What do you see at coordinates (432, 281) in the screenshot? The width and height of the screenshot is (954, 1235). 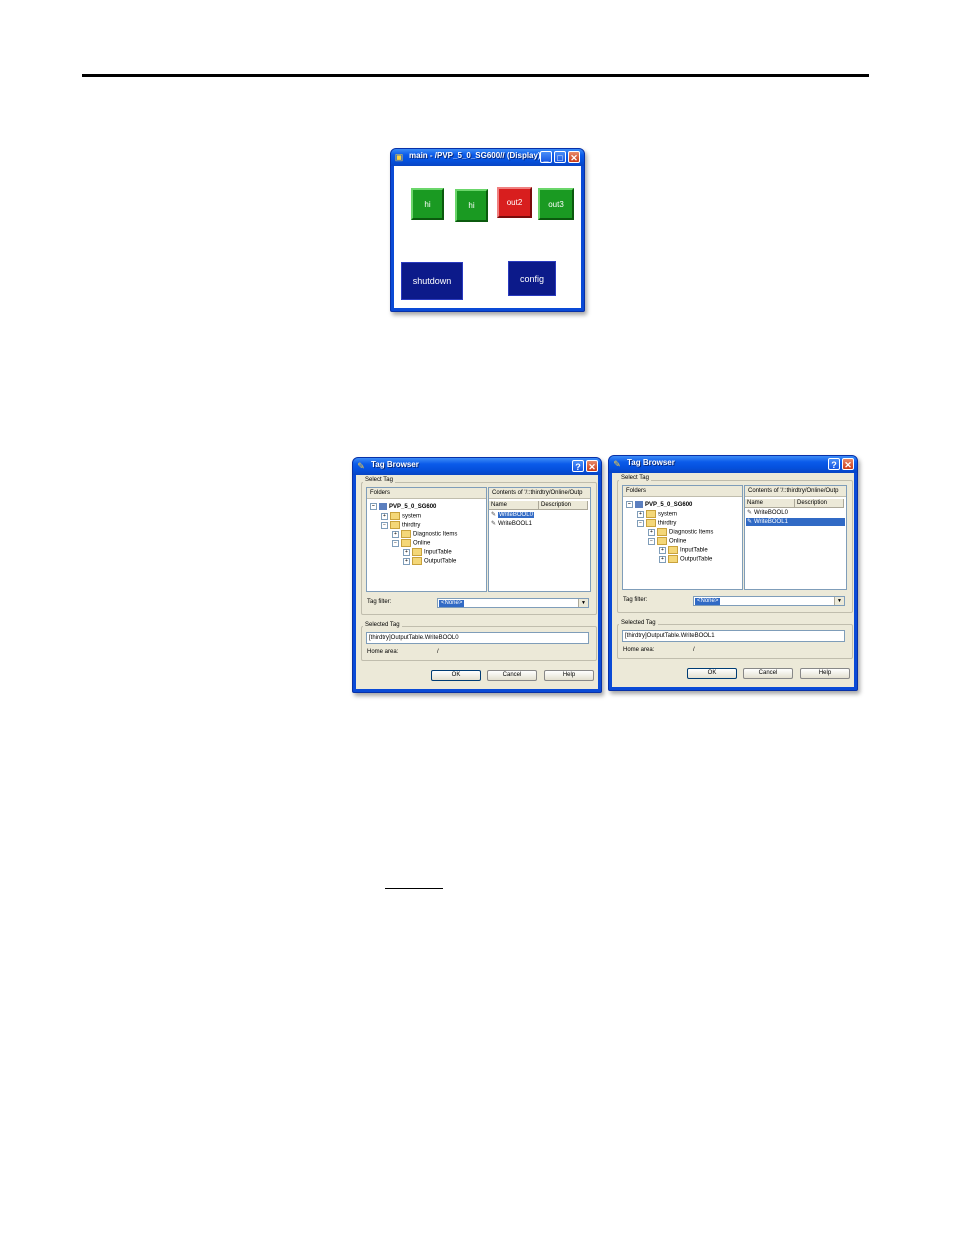 I see `shutdown-button: shutdown` at bounding box center [432, 281].